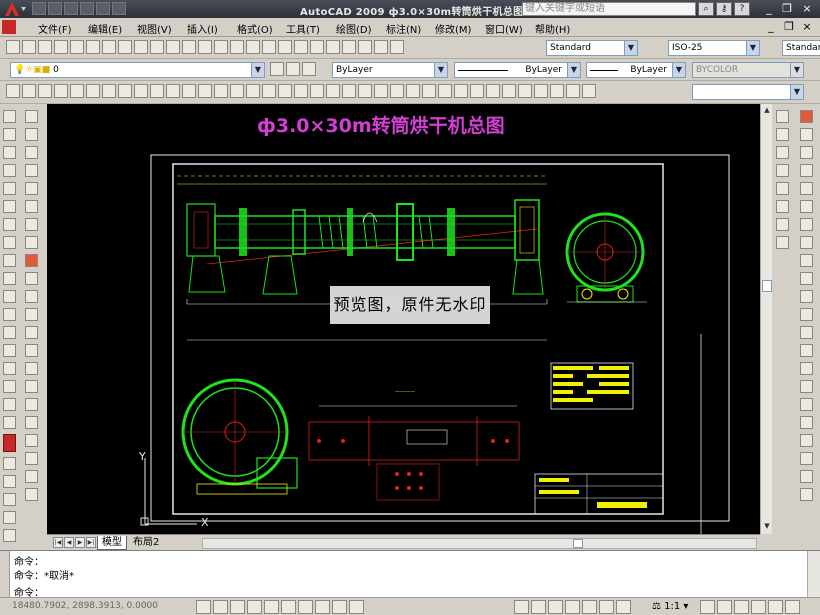  What do you see at coordinates (9, 278) in the screenshot?
I see `ellipse-icon` at bounding box center [9, 278].